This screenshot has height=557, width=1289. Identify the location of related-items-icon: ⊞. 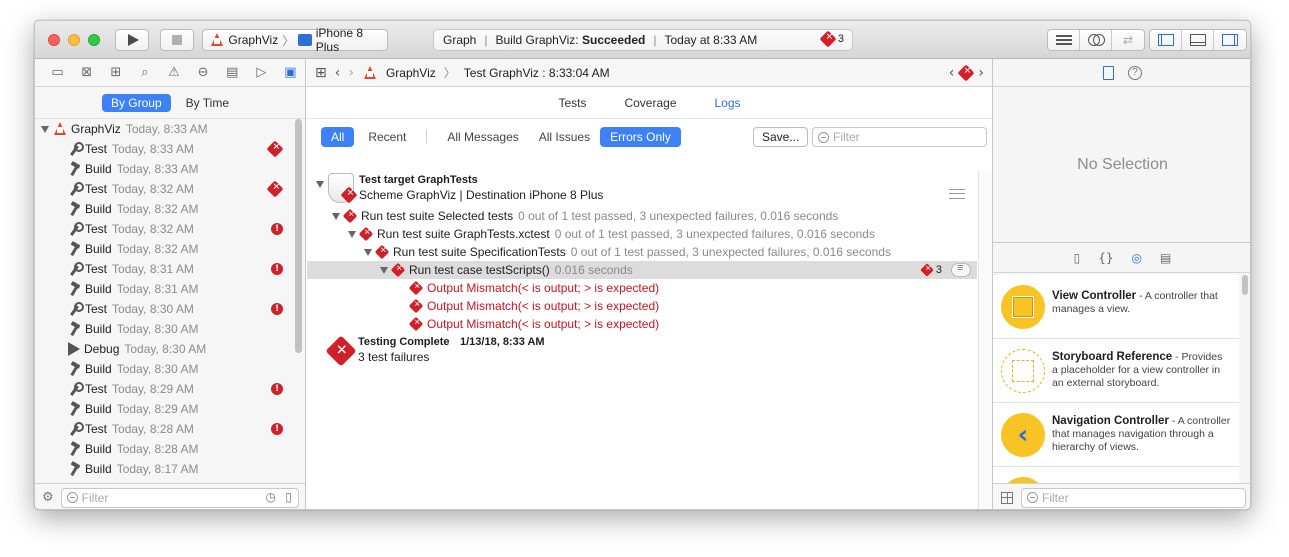
(321, 73).